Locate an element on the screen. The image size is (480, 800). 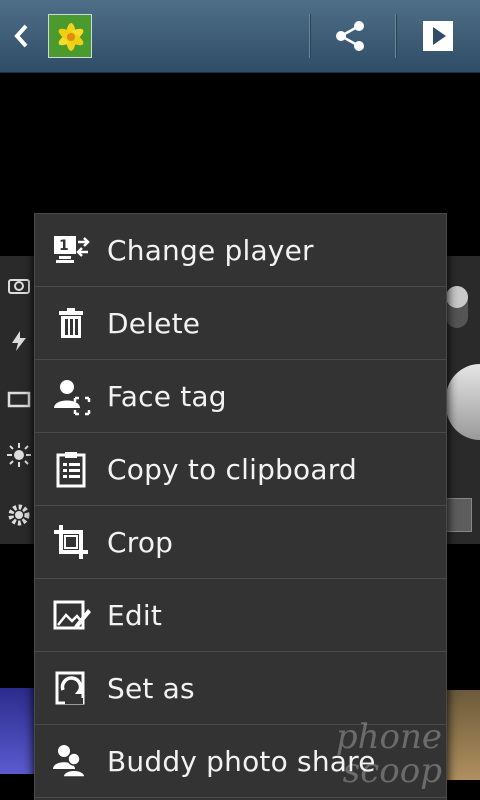
menu-item-label: Copy to clipboard is located at coordinates (232, 469).